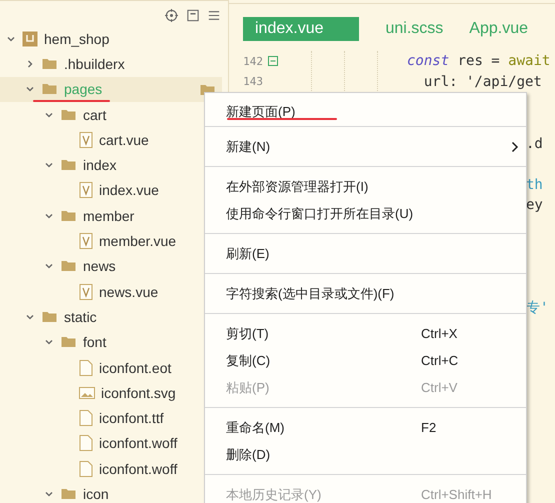 Image resolution: width=555 pixels, height=503 pixels. I want to click on item-label: .hbuilderx, so click(94, 64).